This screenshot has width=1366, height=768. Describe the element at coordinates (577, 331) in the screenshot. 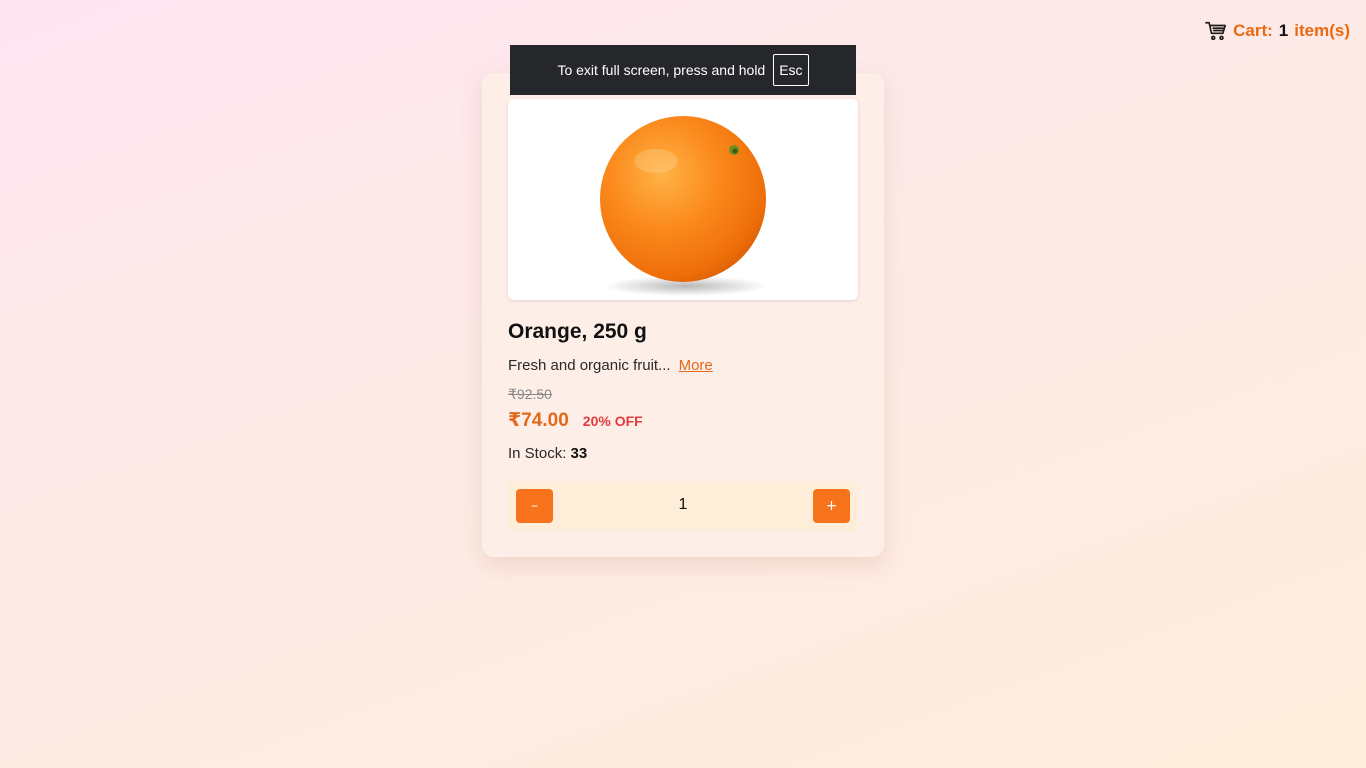

I see `product-title: Orange, 250 g` at that location.